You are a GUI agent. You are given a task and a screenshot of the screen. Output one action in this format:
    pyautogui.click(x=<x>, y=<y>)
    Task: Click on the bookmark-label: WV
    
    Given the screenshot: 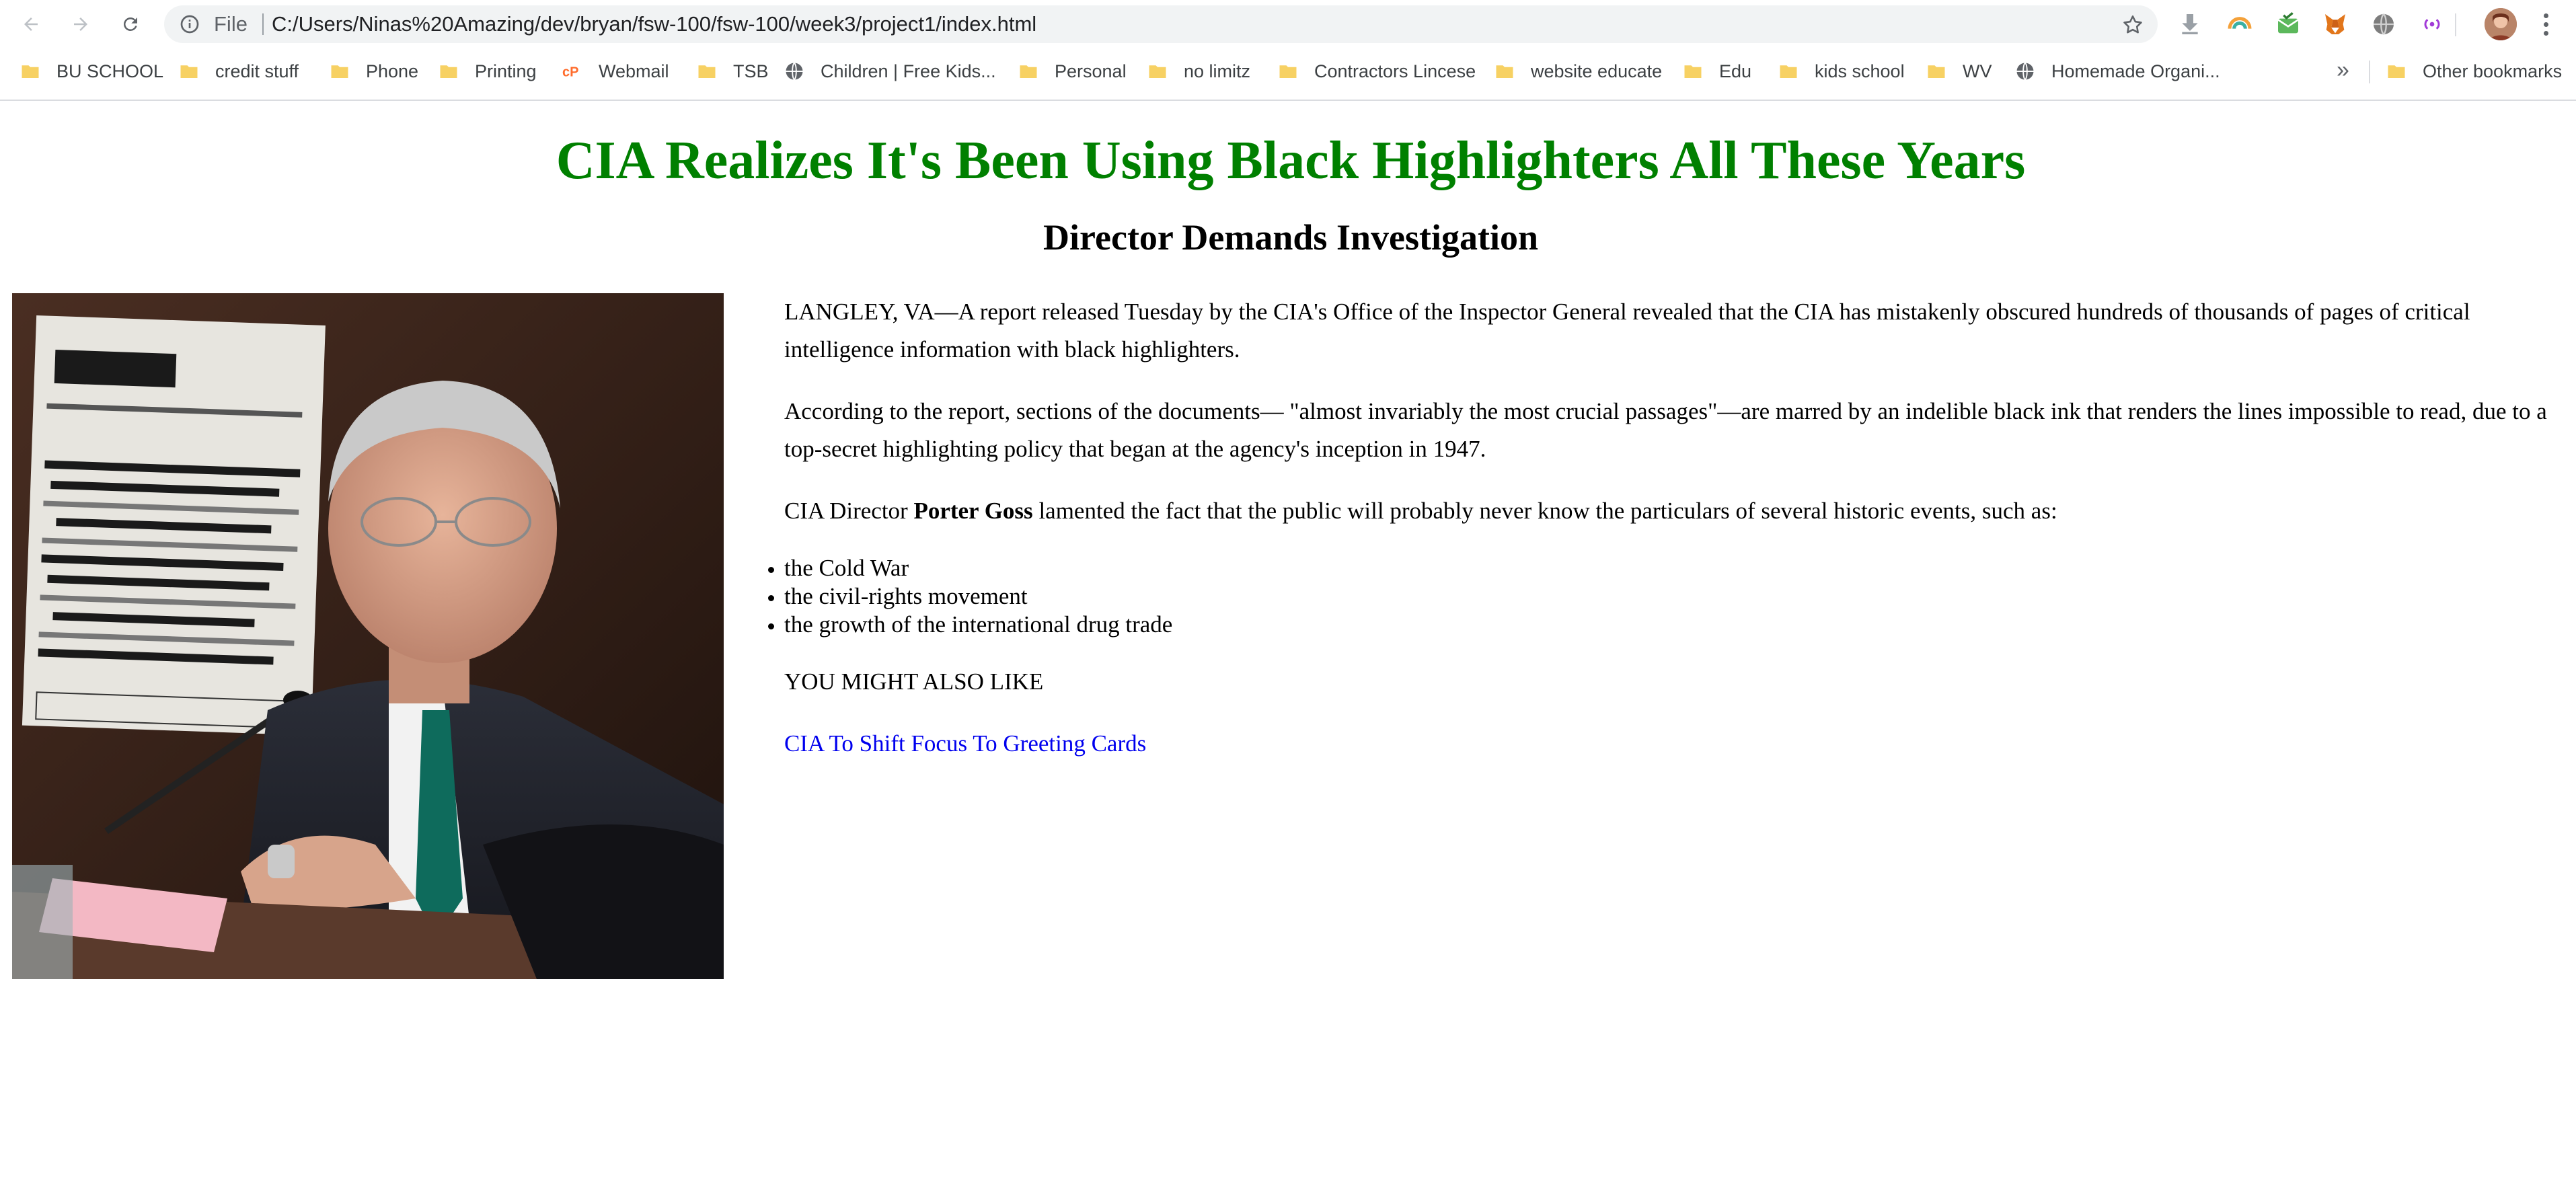 What is the action you would take?
    pyautogui.click(x=1977, y=71)
    